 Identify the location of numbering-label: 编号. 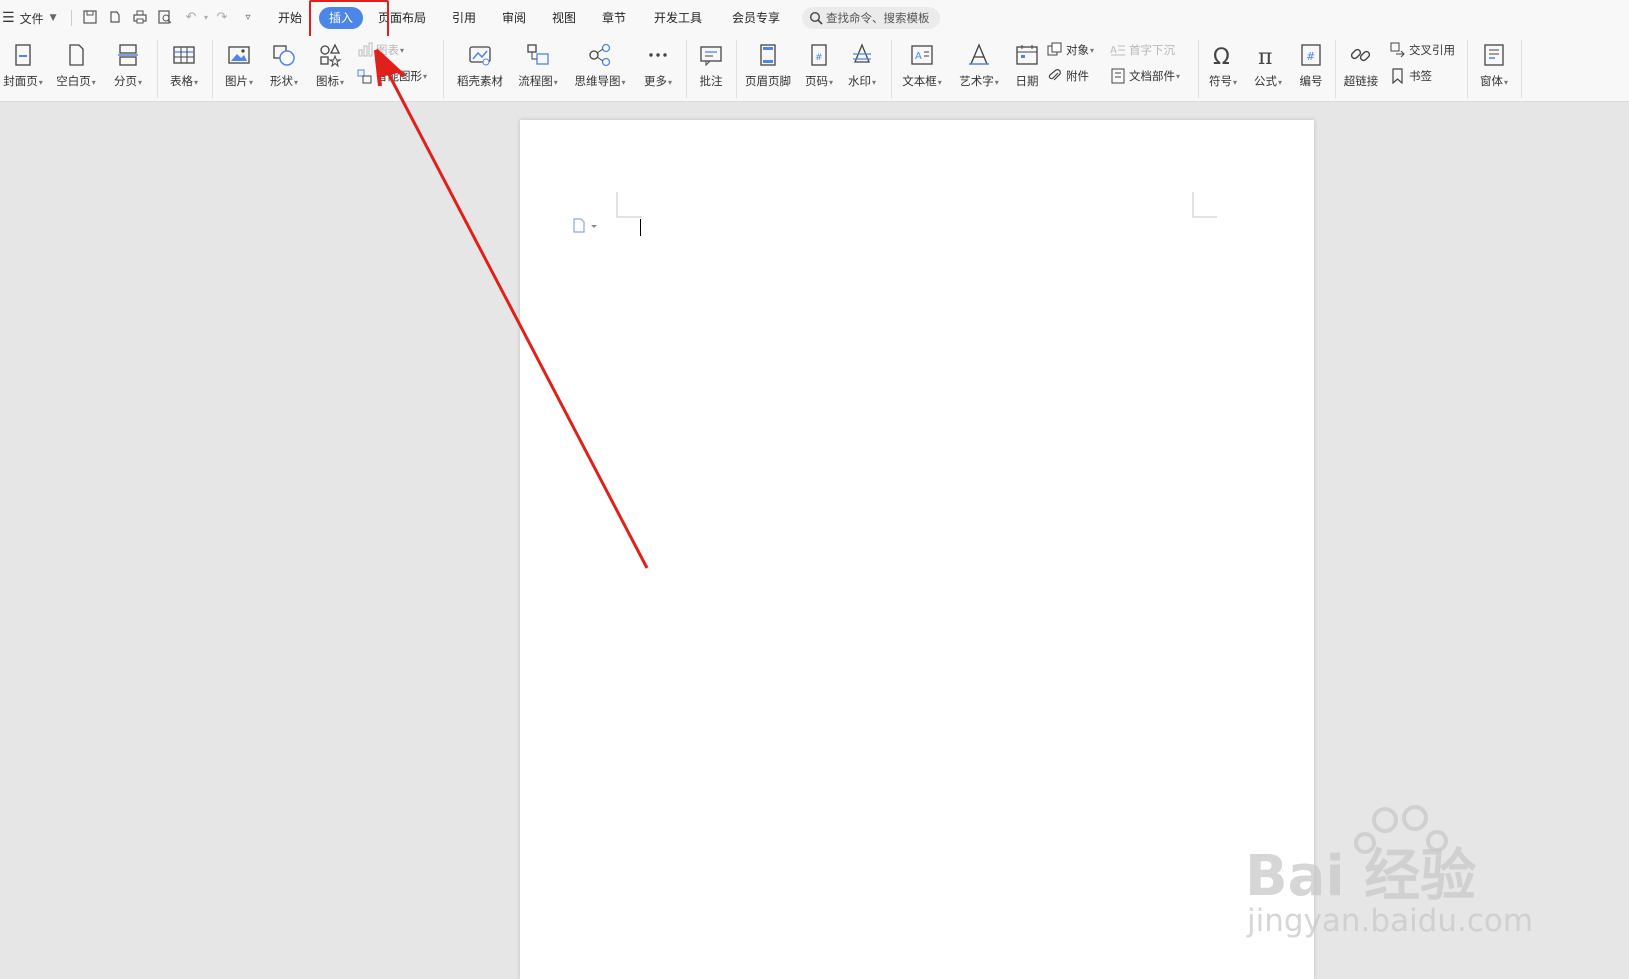
(1311, 81).